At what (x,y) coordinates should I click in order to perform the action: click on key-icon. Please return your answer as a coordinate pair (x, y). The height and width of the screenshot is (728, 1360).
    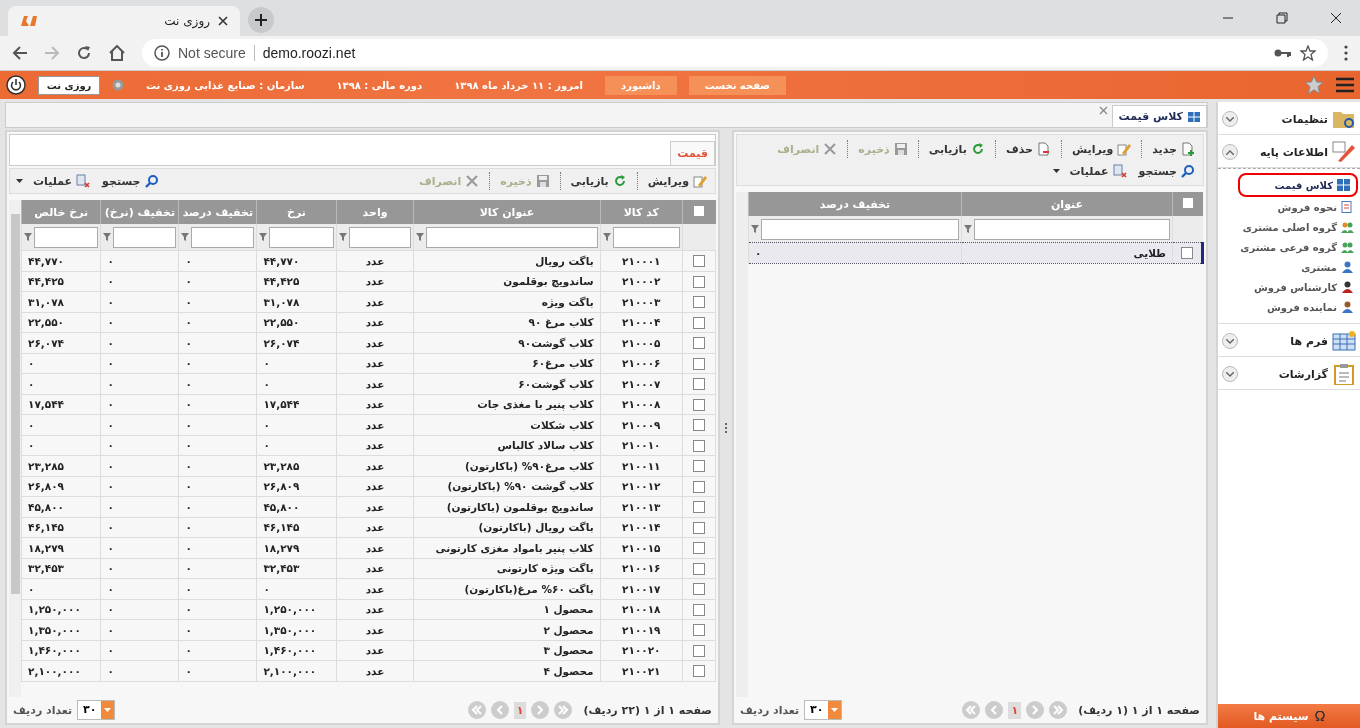
    Looking at the image, I should click on (1283, 53).